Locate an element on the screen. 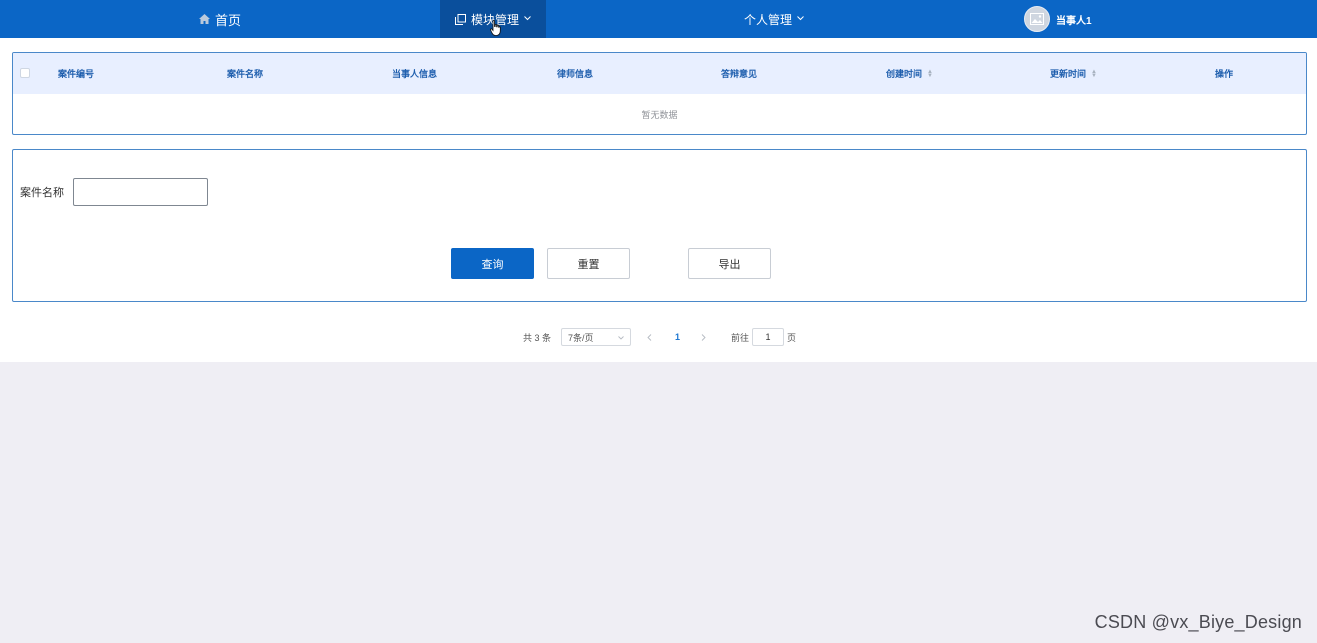 The image size is (1317, 643). home-icon is located at coordinates (204, 19).